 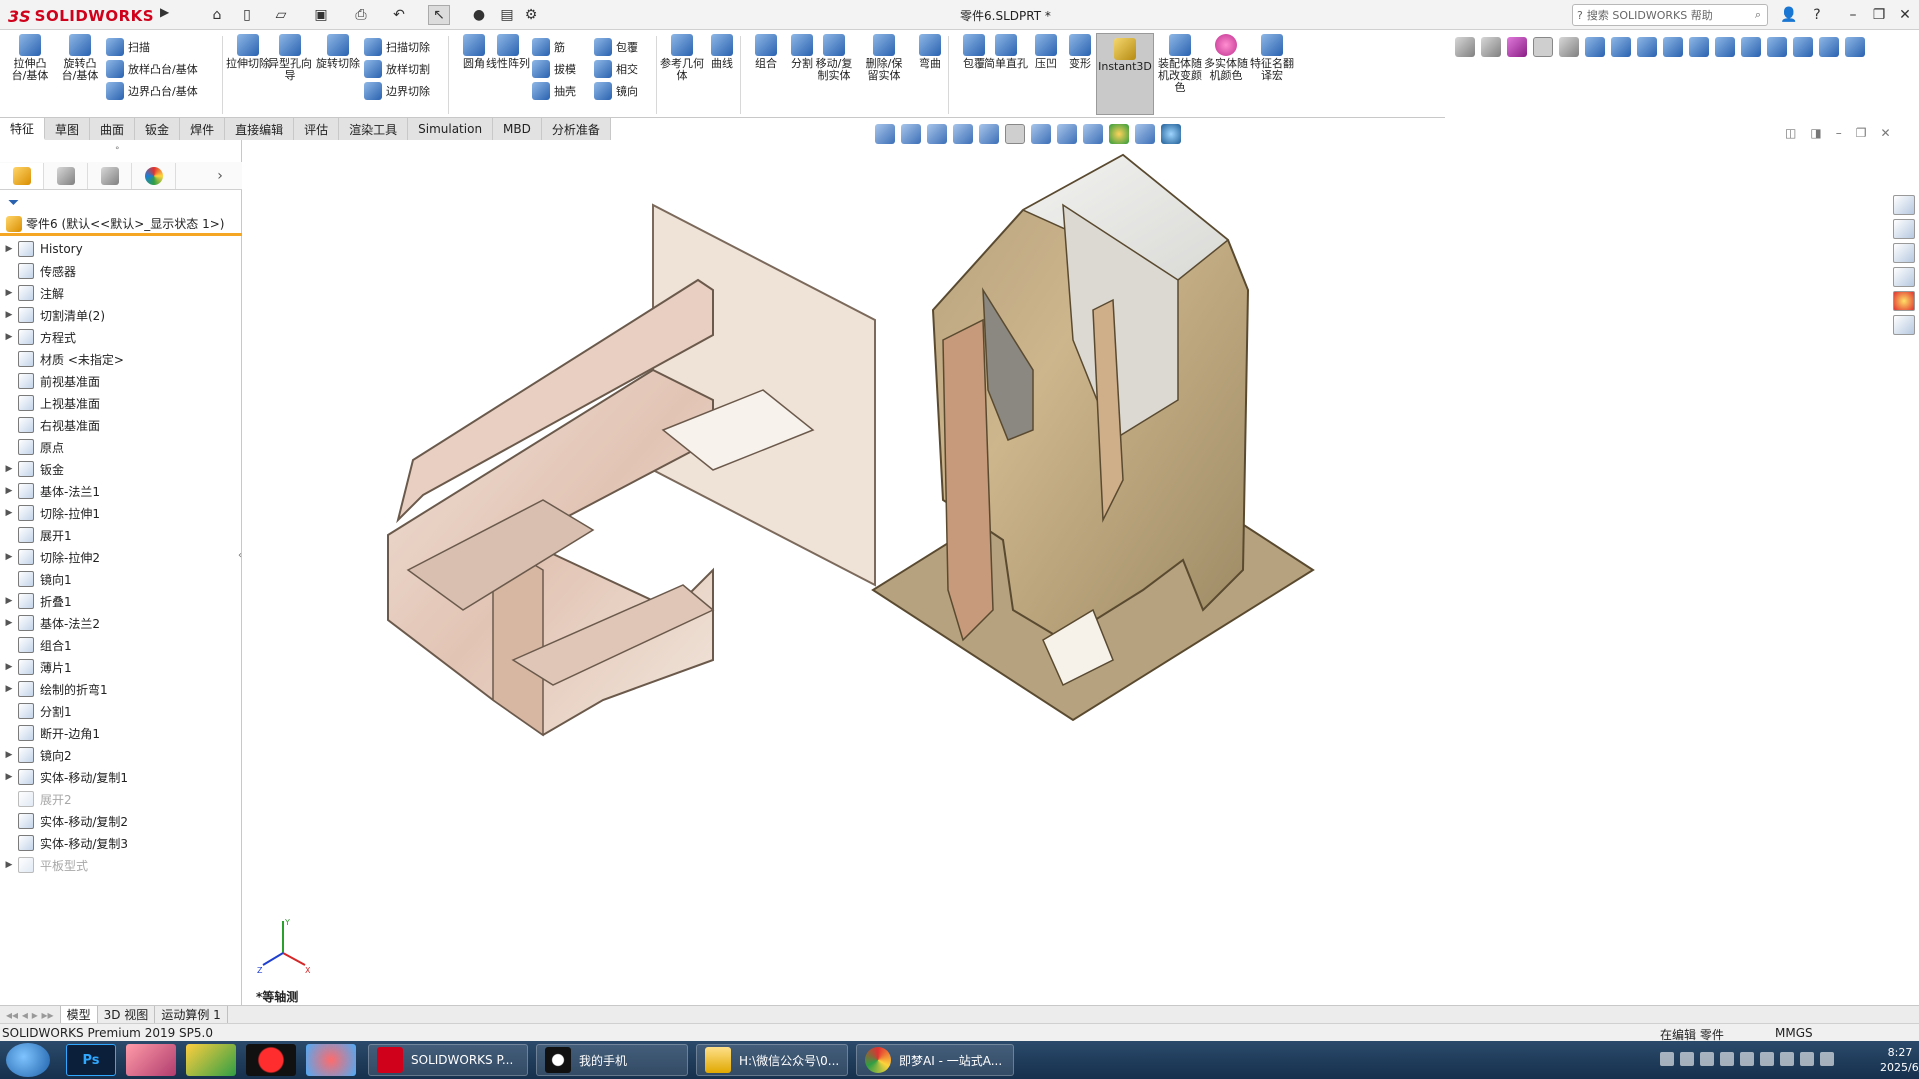 What do you see at coordinates (1226, 74) in the screenshot?
I see `multibody-random-color-button: 多实体随机颜色` at bounding box center [1226, 74].